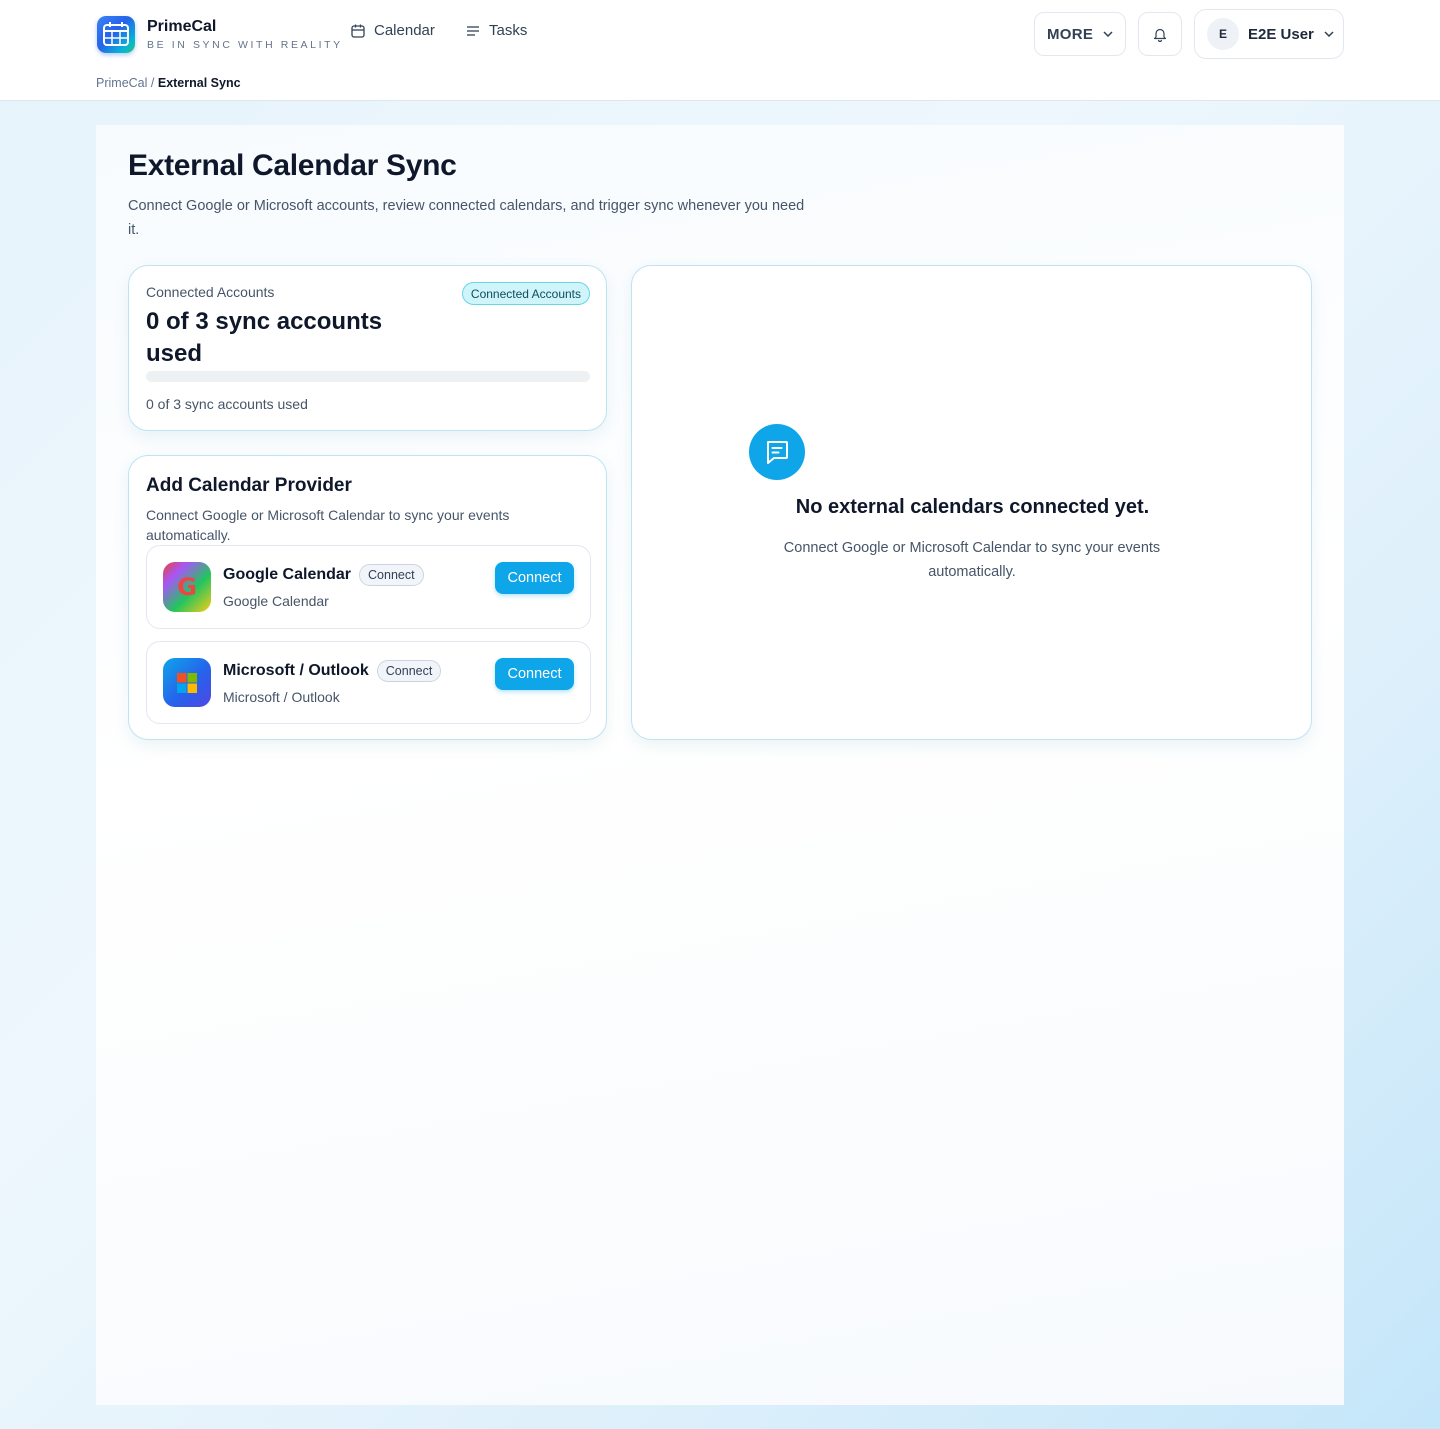 This screenshot has height=1429, width=1440. What do you see at coordinates (525, 293) in the screenshot?
I see `status-badge: Connected Accounts` at bounding box center [525, 293].